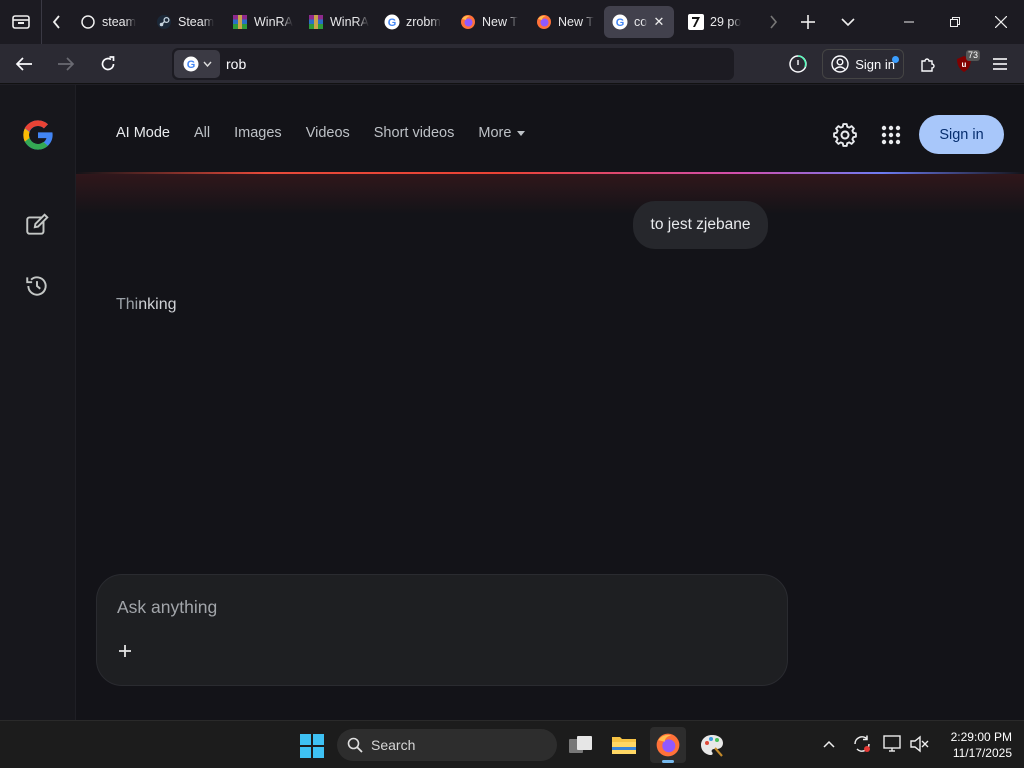 The height and width of the screenshot is (768, 1024). I want to click on reload-icon, so click(108, 62).